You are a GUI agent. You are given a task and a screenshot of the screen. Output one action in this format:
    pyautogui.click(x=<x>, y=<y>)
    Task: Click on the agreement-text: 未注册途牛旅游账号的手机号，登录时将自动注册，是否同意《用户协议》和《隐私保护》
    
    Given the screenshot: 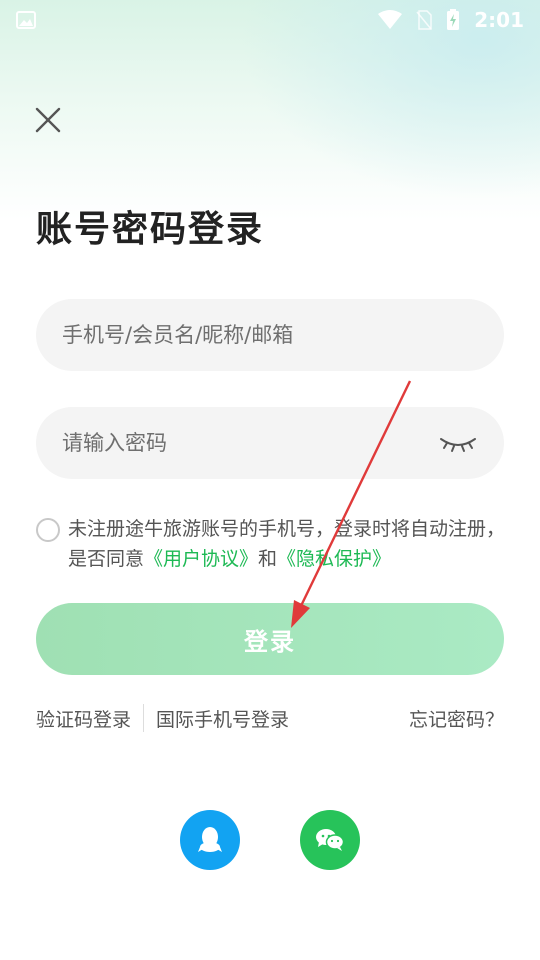 What is the action you would take?
    pyautogui.click(x=287, y=544)
    